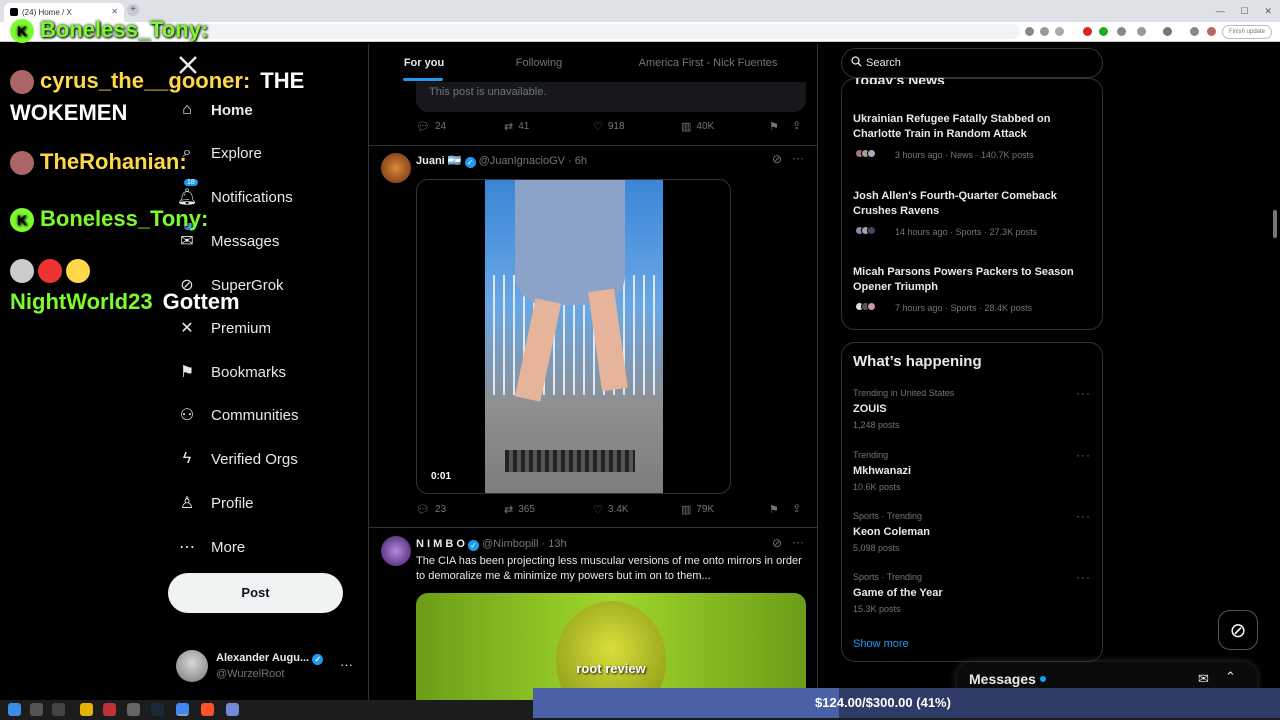 This screenshot has width=1280, height=720. Describe the element at coordinates (207, 709) in the screenshot. I see `brave-icon` at that location.